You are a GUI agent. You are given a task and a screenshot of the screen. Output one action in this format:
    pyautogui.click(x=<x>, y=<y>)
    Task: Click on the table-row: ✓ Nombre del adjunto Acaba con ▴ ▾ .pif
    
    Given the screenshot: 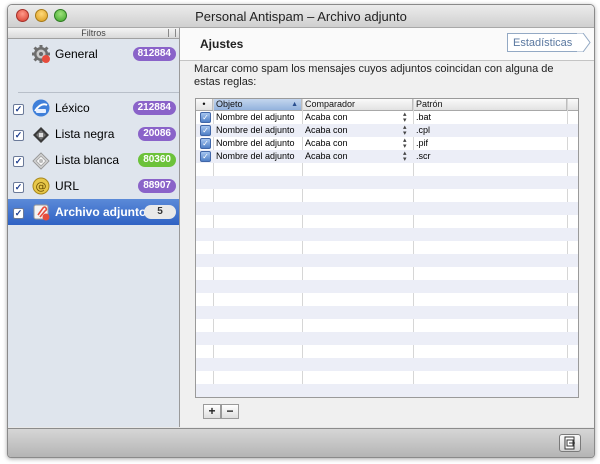 What is the action you would take?
    pyautogui.click(x=387, y=143)
    